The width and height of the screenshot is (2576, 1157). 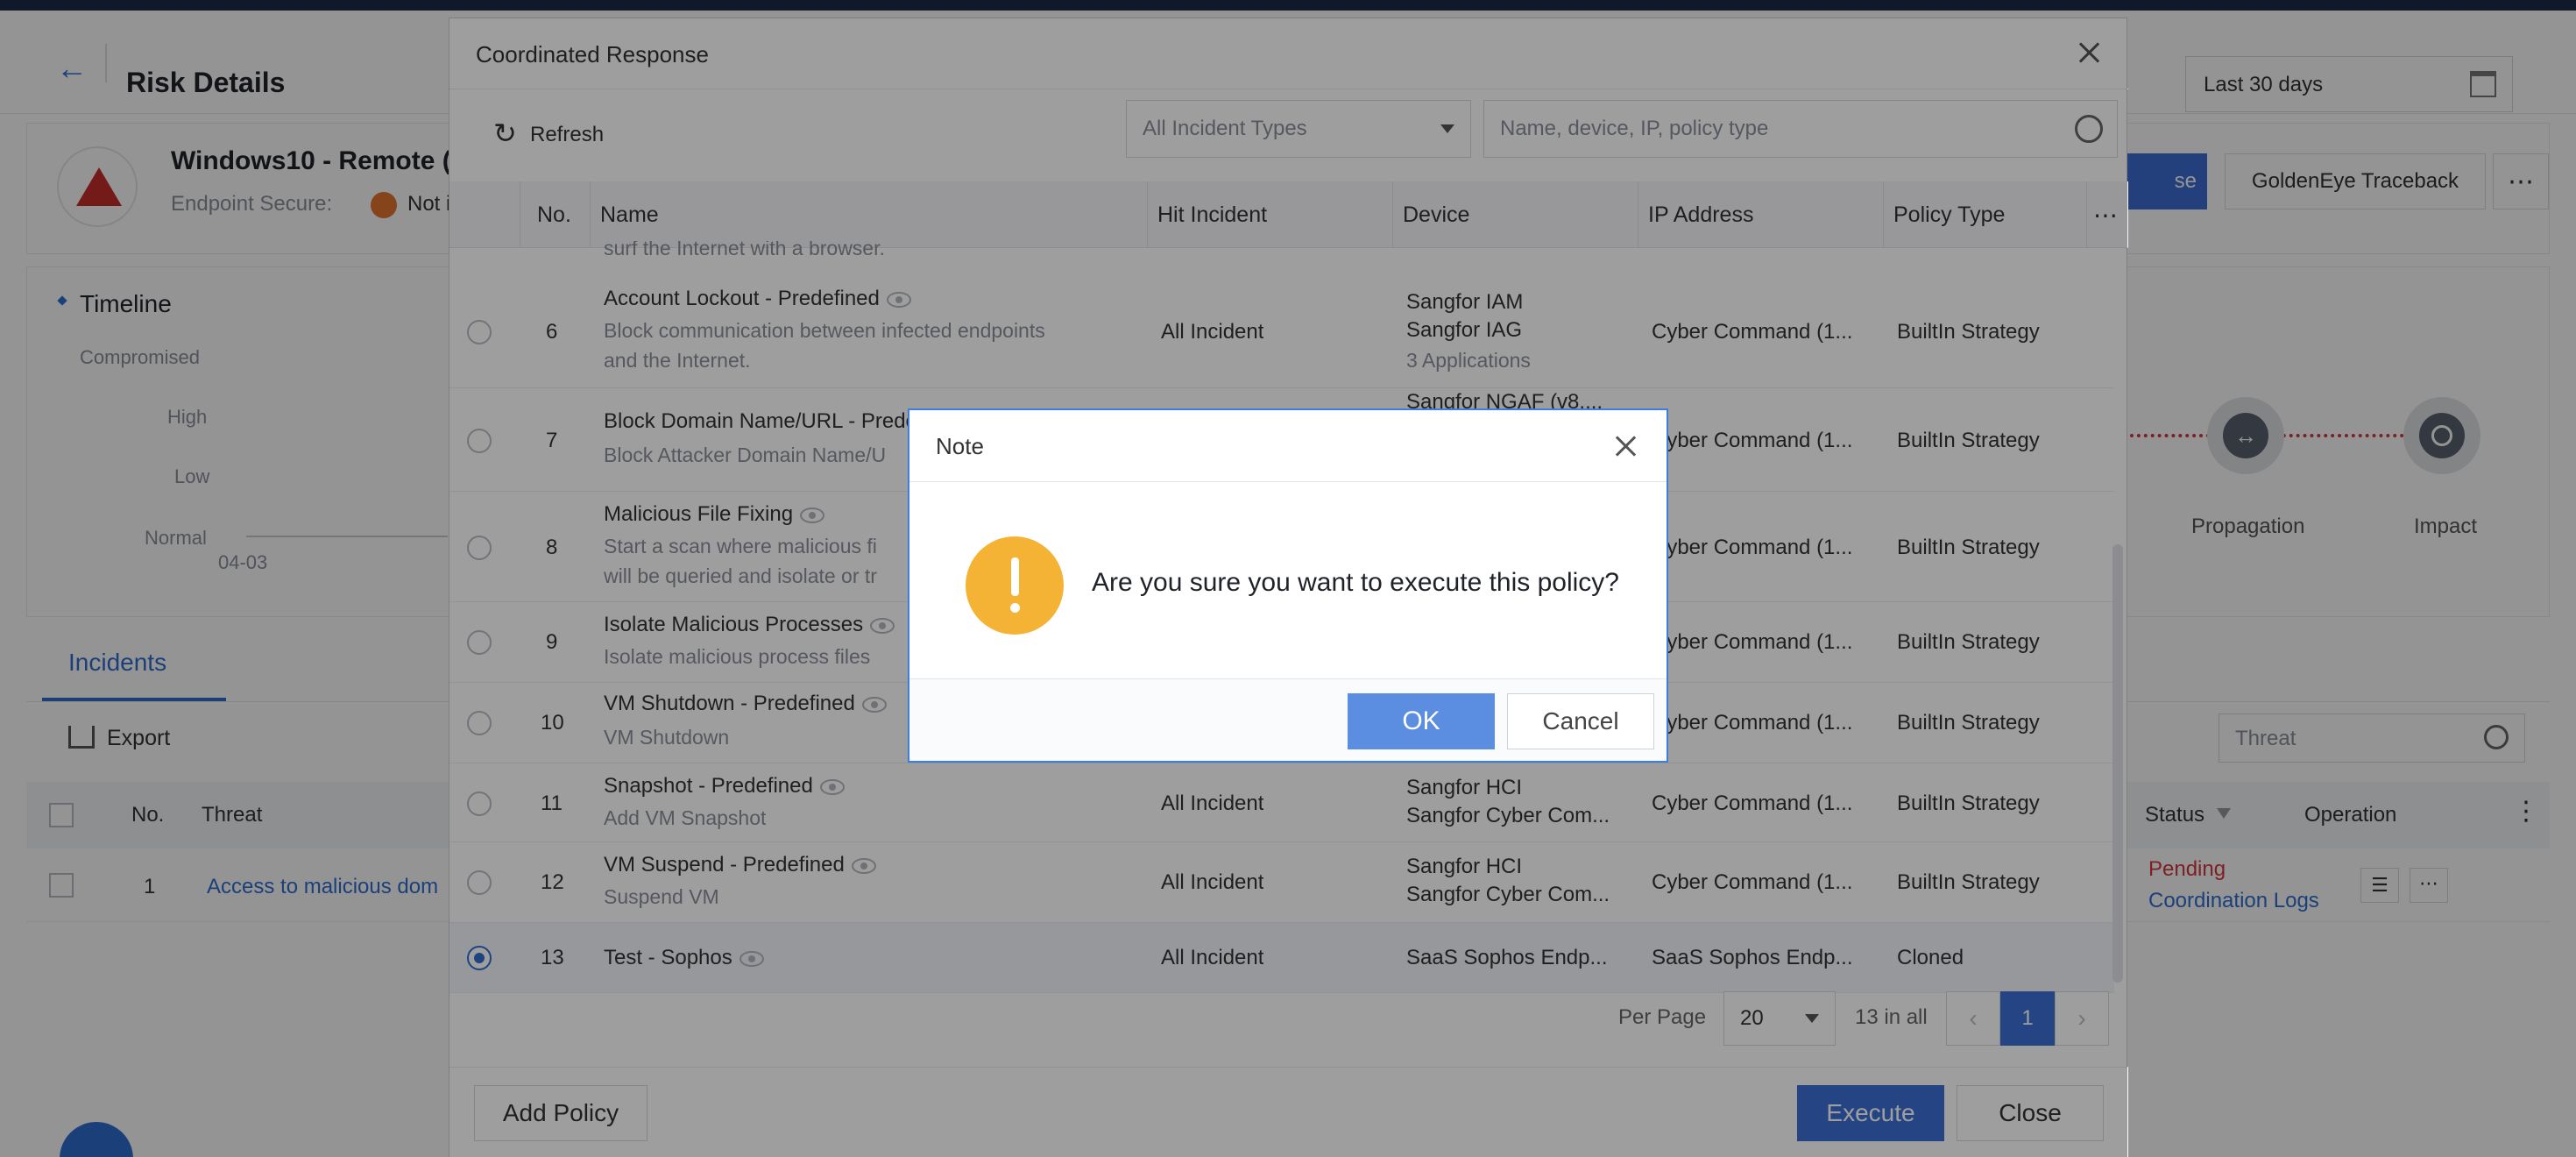 What do you see at coordinates (1288, 446) in the screenshot?
I see `note-header: Note` at bounding box center [1288, 446].